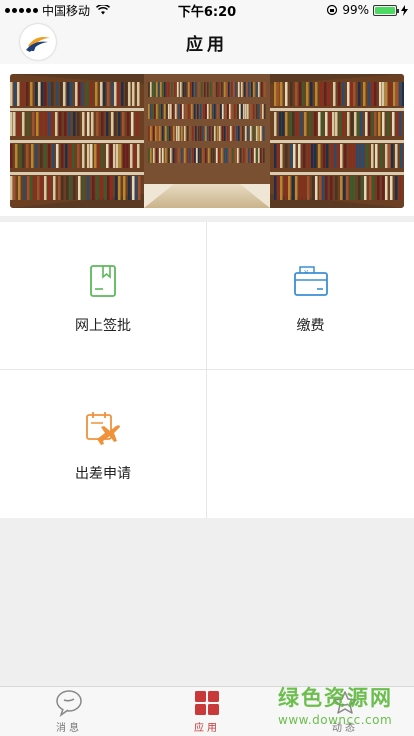  I want to click on star-moments-icon, so click(345, 702).